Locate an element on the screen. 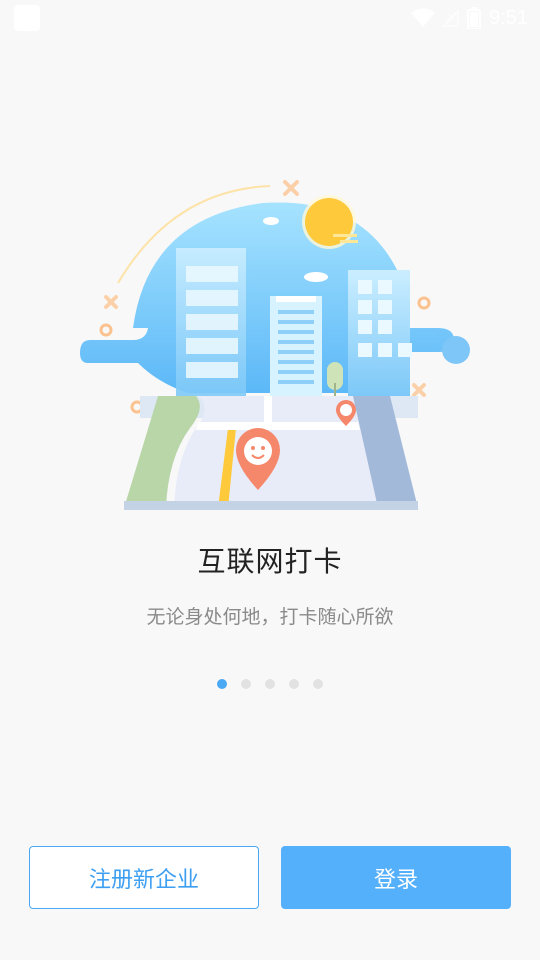 The image size is (540, 960). app-icon is located at coordinates (27, 18).